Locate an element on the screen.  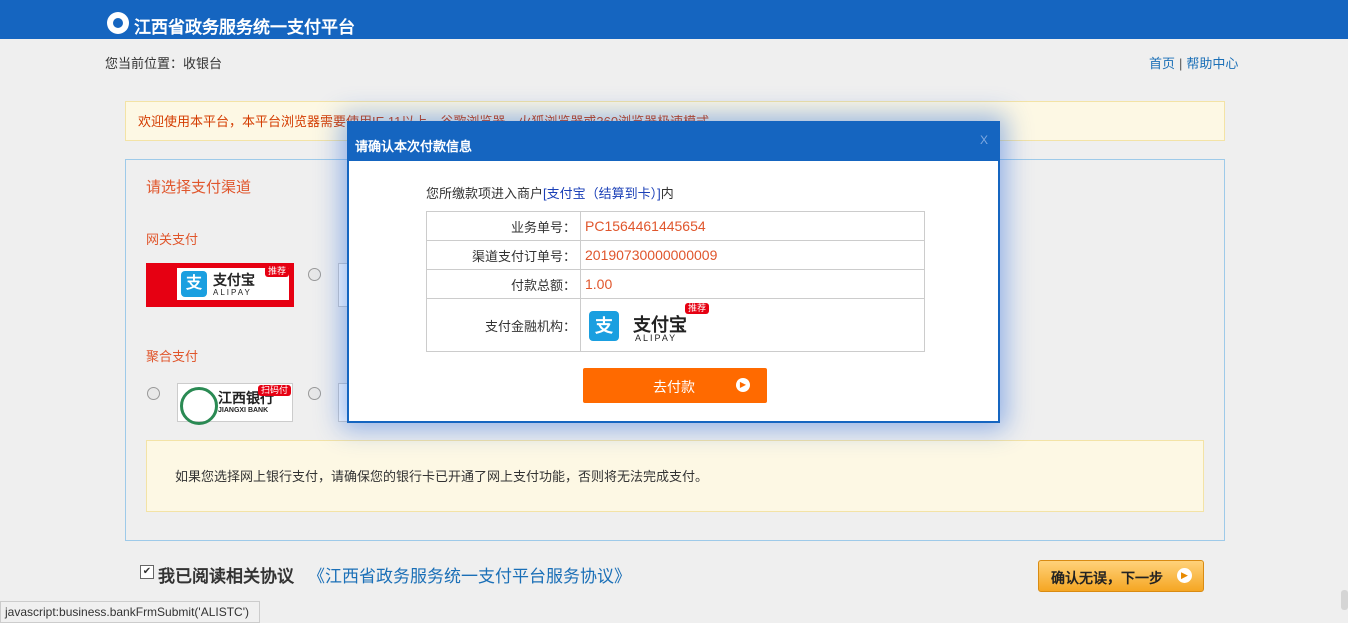
intro-suffix: 内 is located at coordinates (667, 193).